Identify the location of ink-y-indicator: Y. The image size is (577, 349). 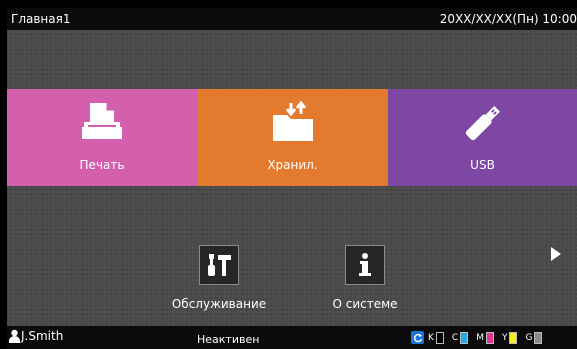
(509, 337).